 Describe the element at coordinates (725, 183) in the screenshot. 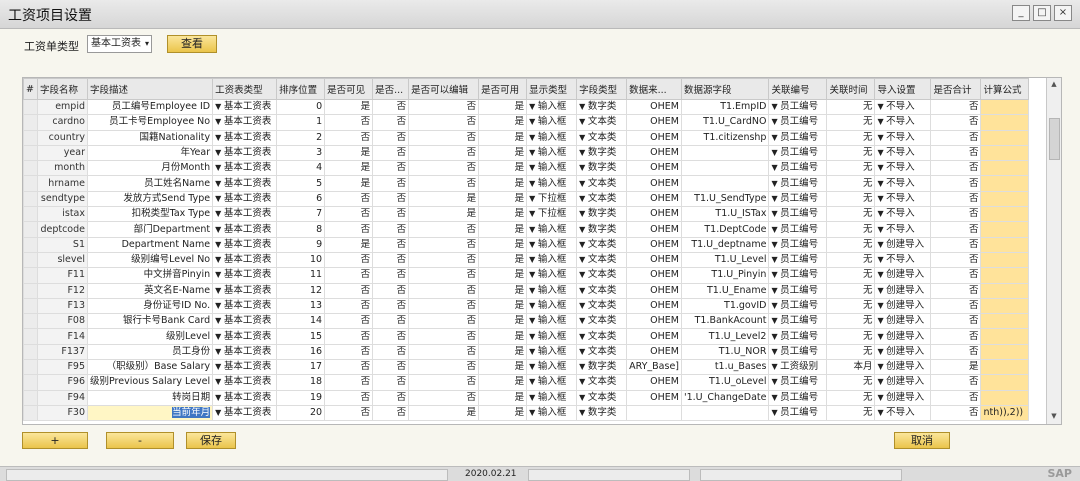

I see `source-field-cell` at that location.